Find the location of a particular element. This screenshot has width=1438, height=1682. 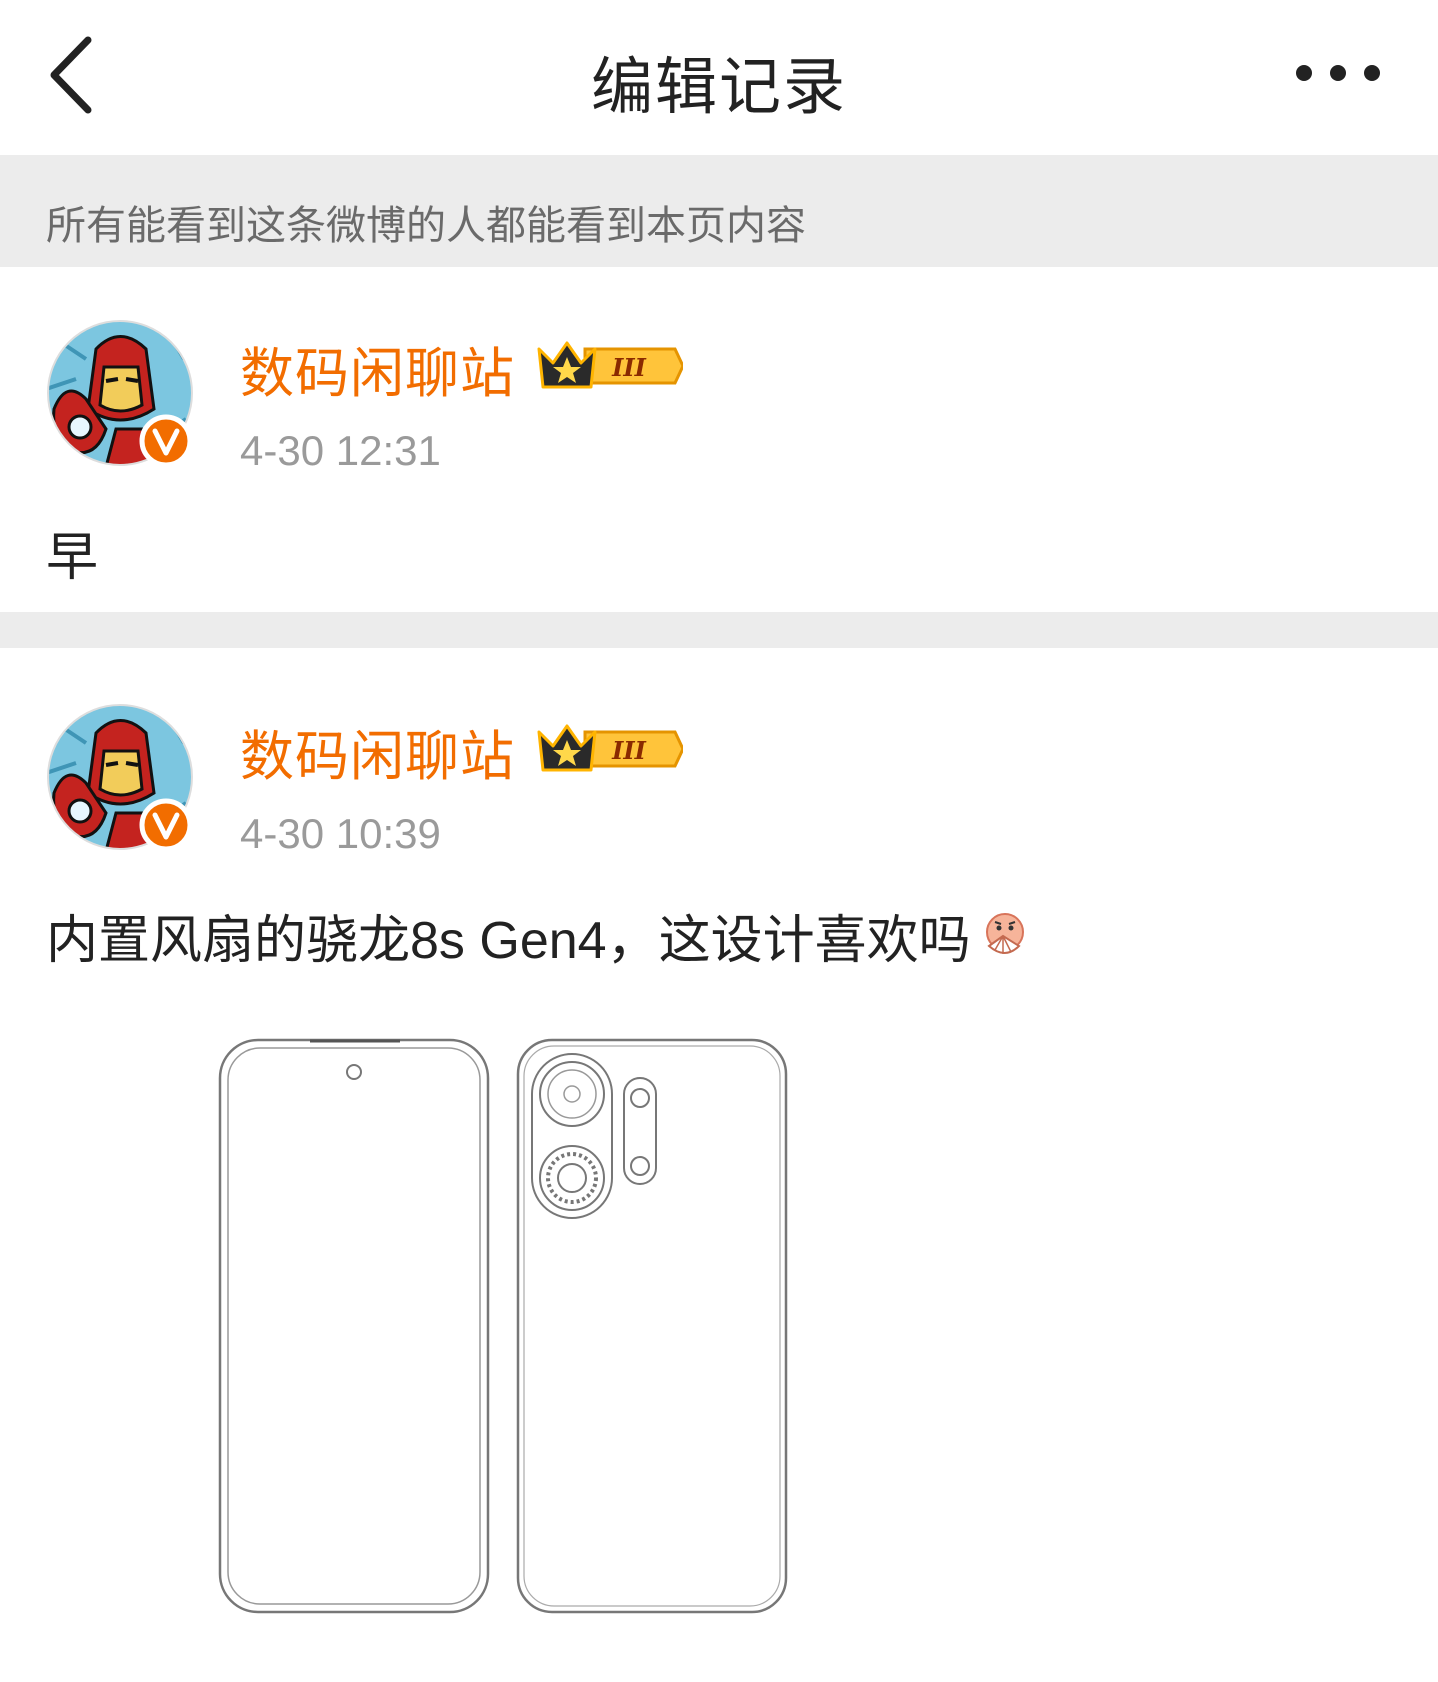

section-divider is located at coordinates (719, 630).